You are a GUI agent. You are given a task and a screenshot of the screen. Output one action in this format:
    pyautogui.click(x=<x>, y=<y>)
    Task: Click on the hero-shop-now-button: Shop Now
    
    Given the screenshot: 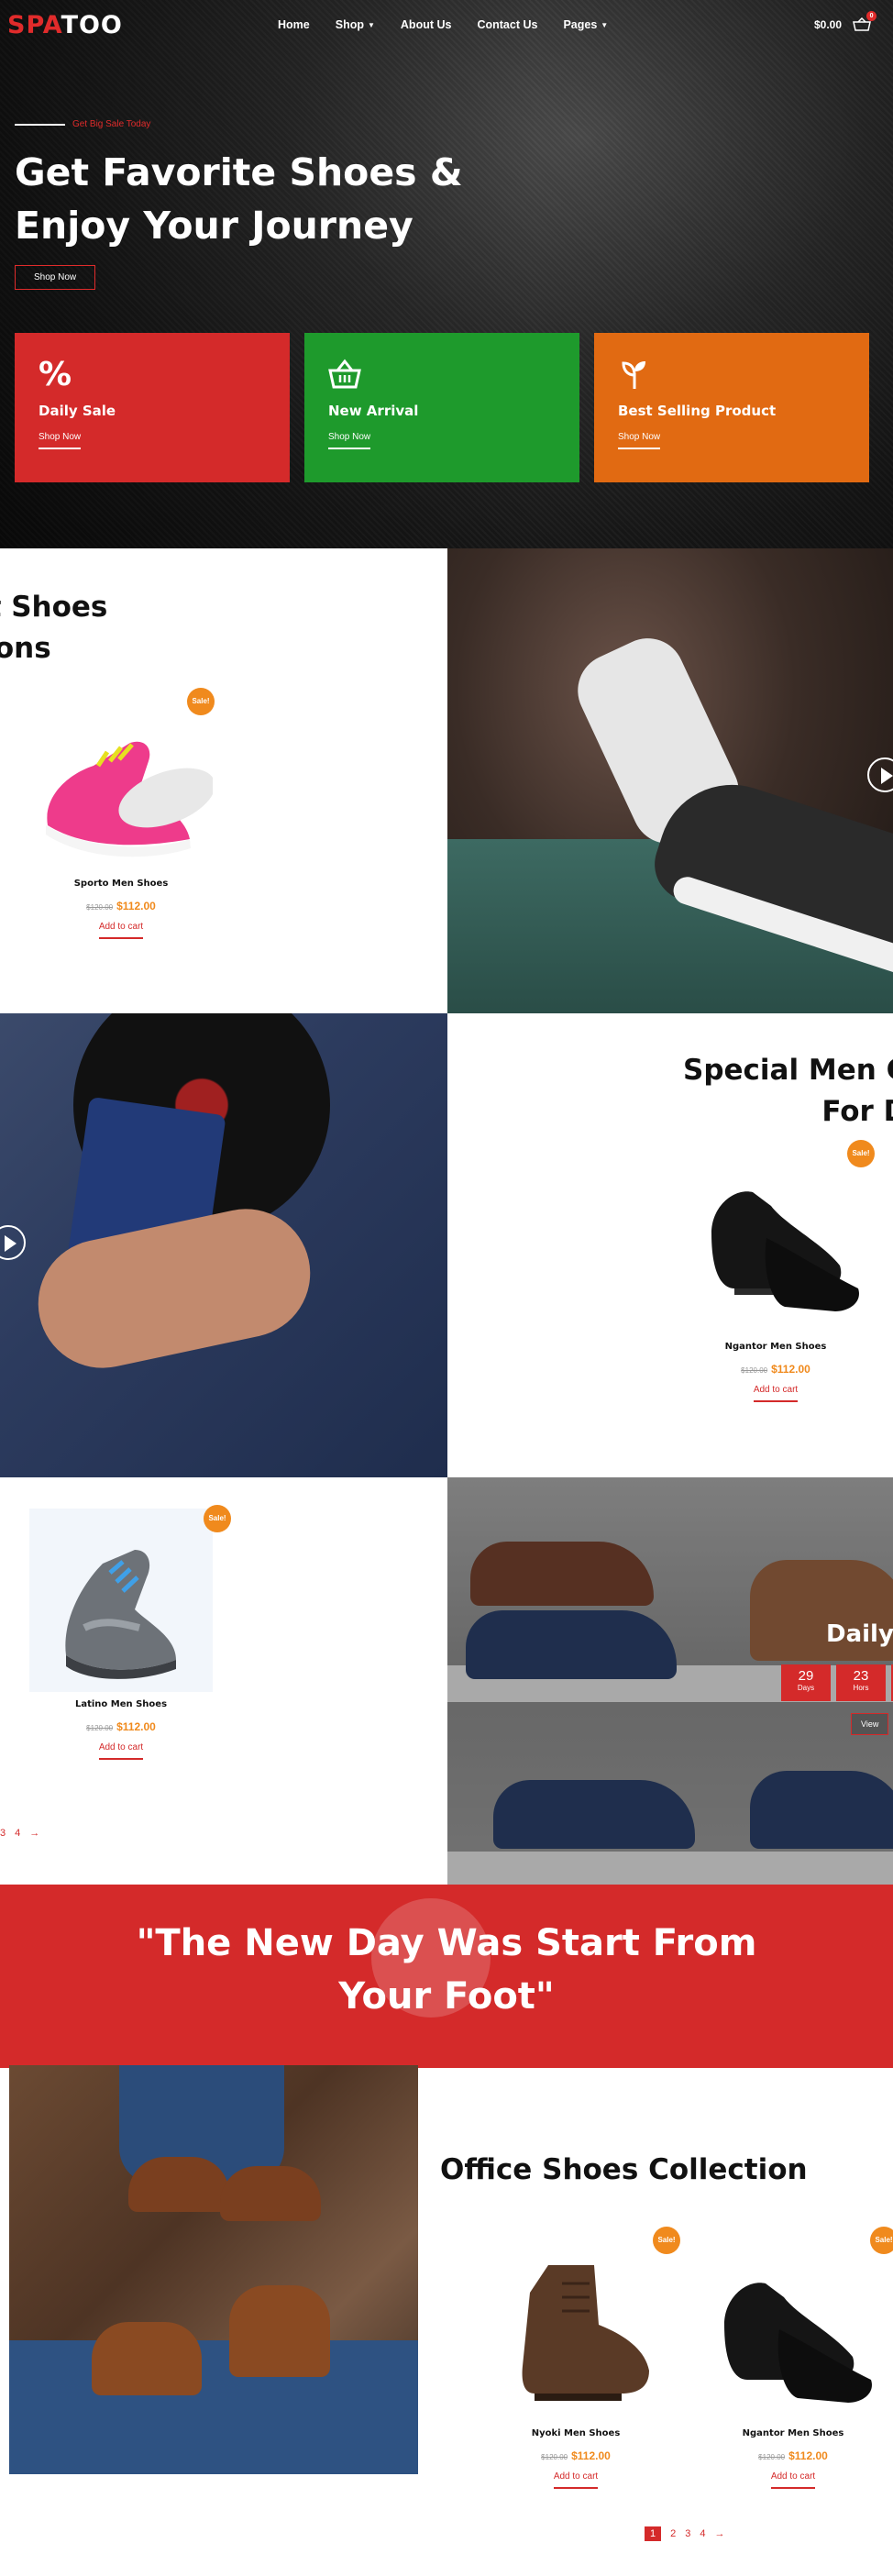 What is the action you would take?
    pyautogui.click(x=56, y=277)
    